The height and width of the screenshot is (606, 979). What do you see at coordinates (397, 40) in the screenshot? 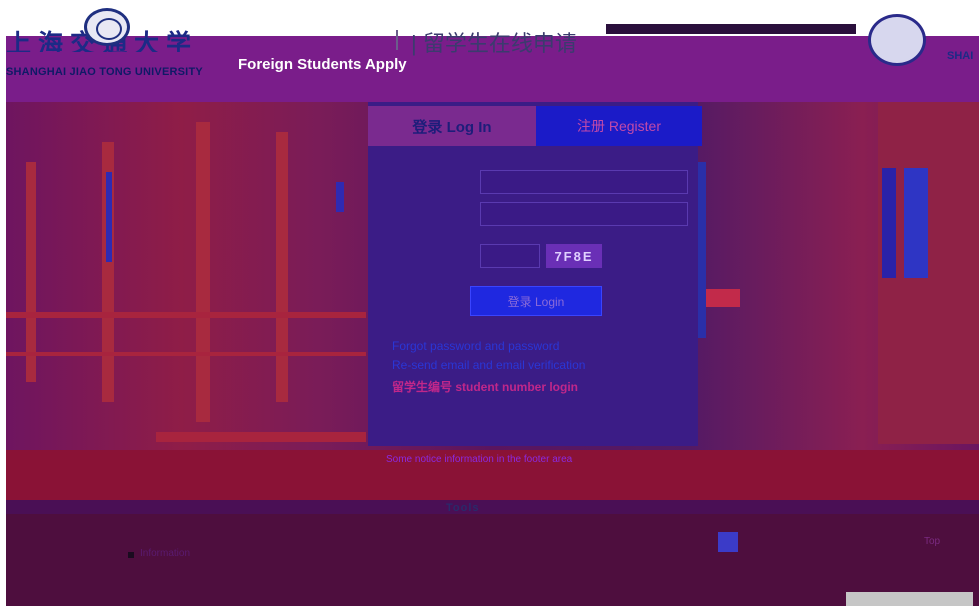
I see `header-divider` at bounding box center [397, 40].